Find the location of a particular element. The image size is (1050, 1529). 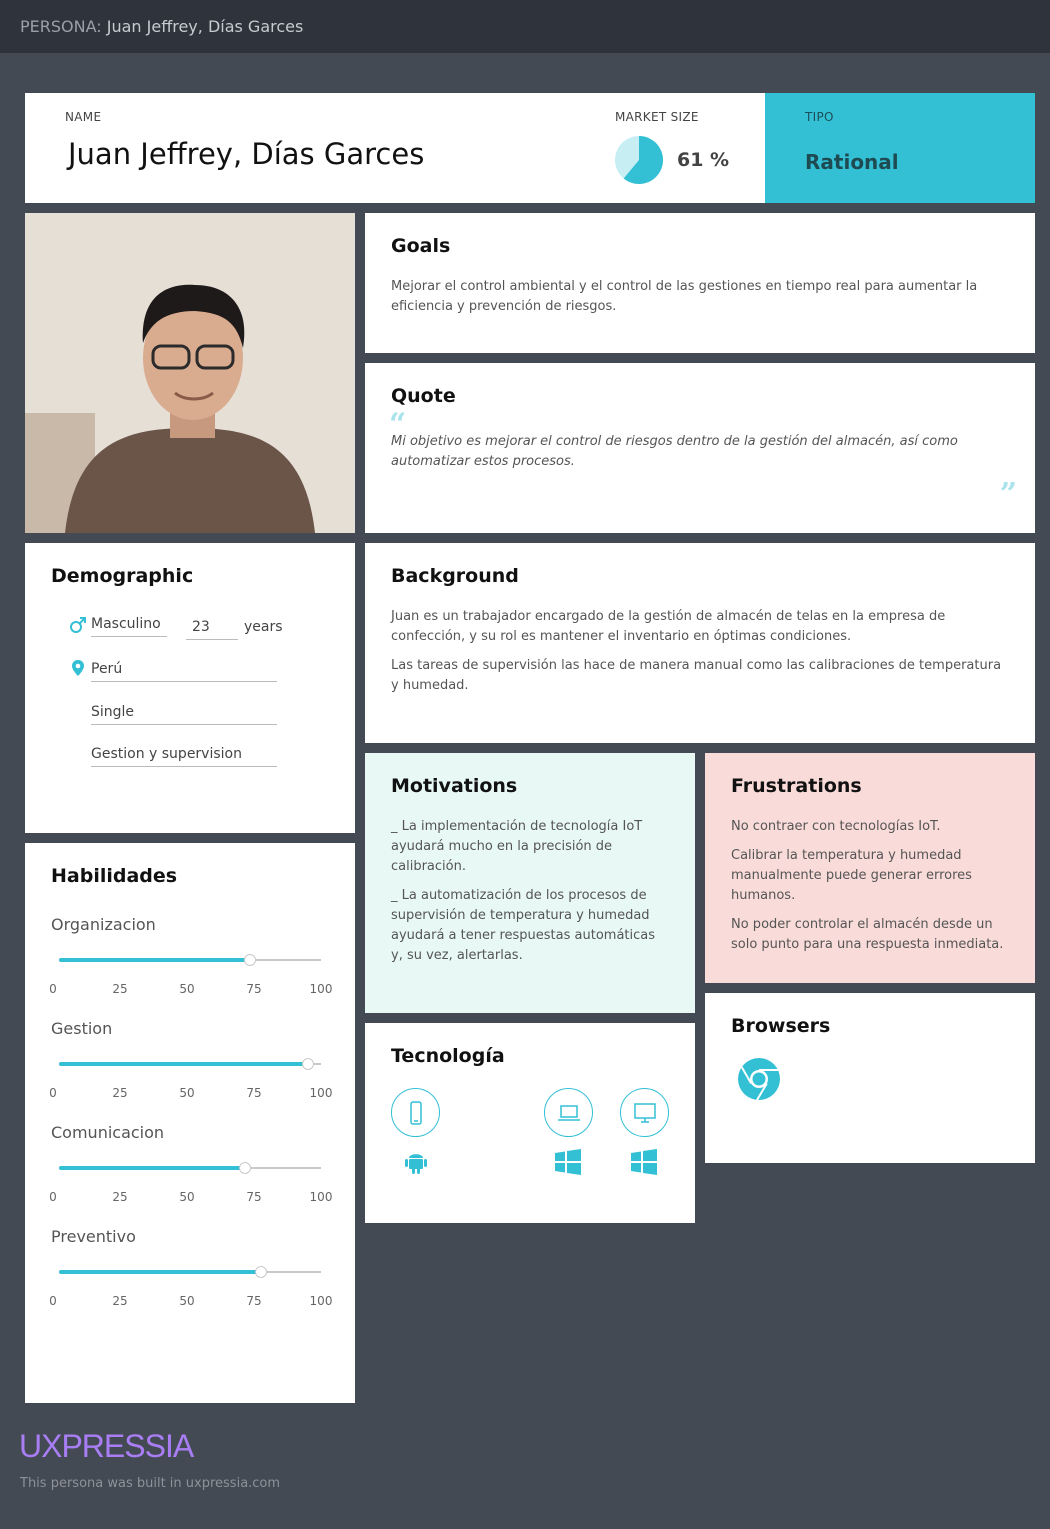

laptop-icon is located at coordinates (568, 1112).